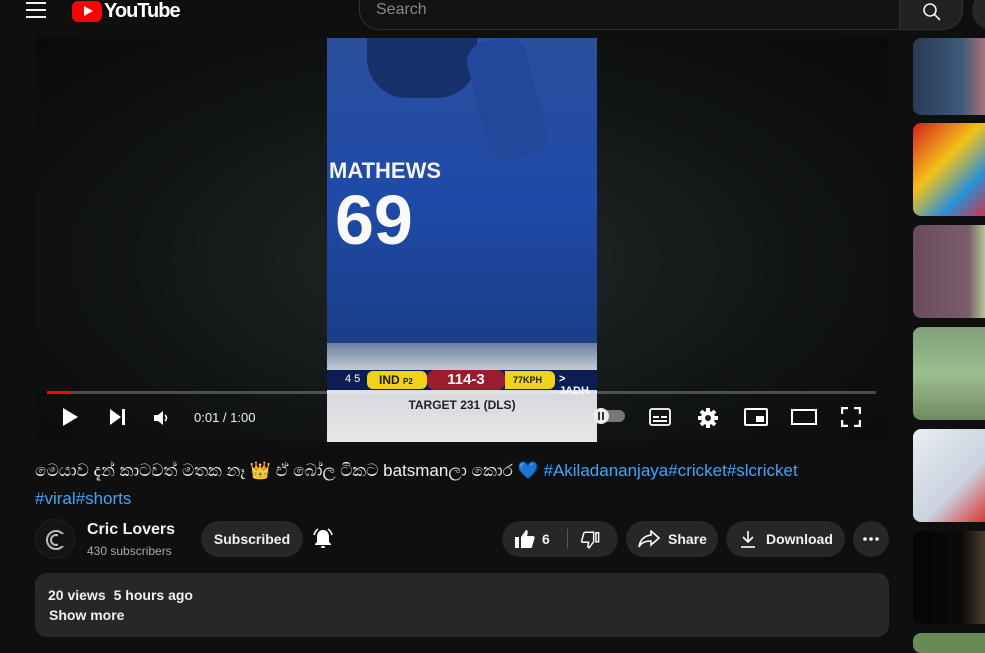 The width and height of the screenshot is (985, 653). I want to click on jersey-number: 69, so click(374, 220).